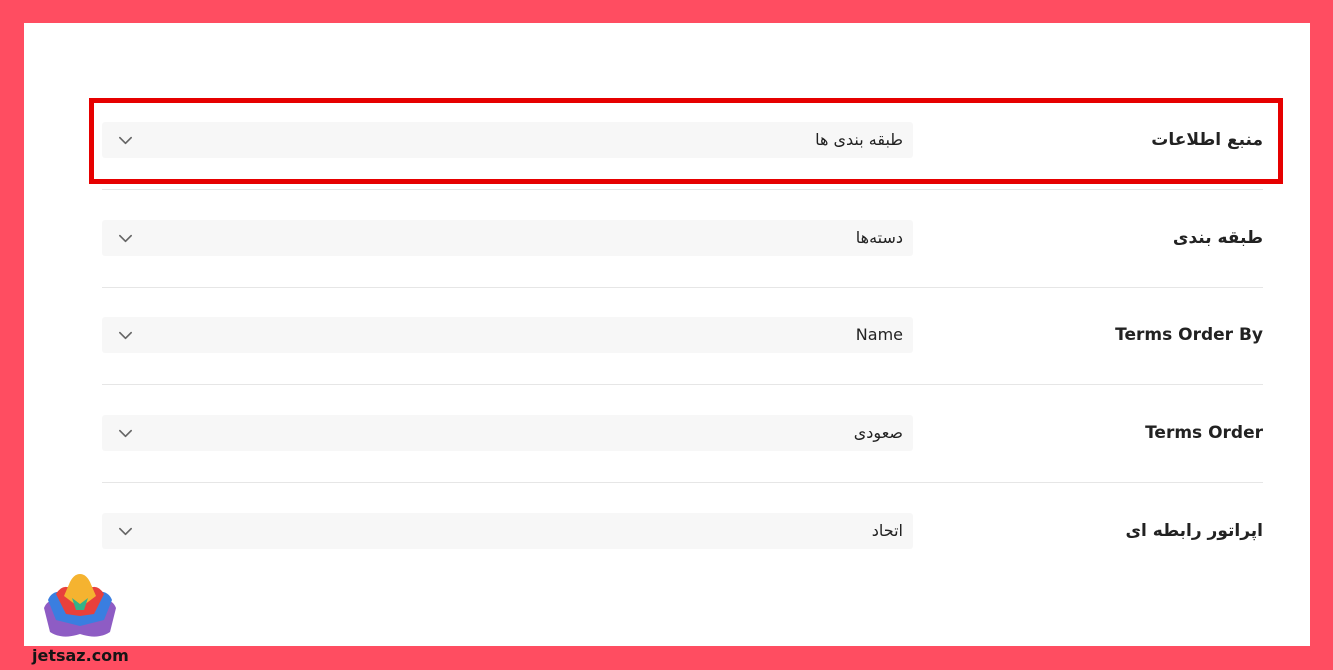  What do you see at coordinates (1194, 531) in the screenshot?
I see `field-label-relation-operator: اپراتور رابطه ای` at bounding box center [1194, 531].